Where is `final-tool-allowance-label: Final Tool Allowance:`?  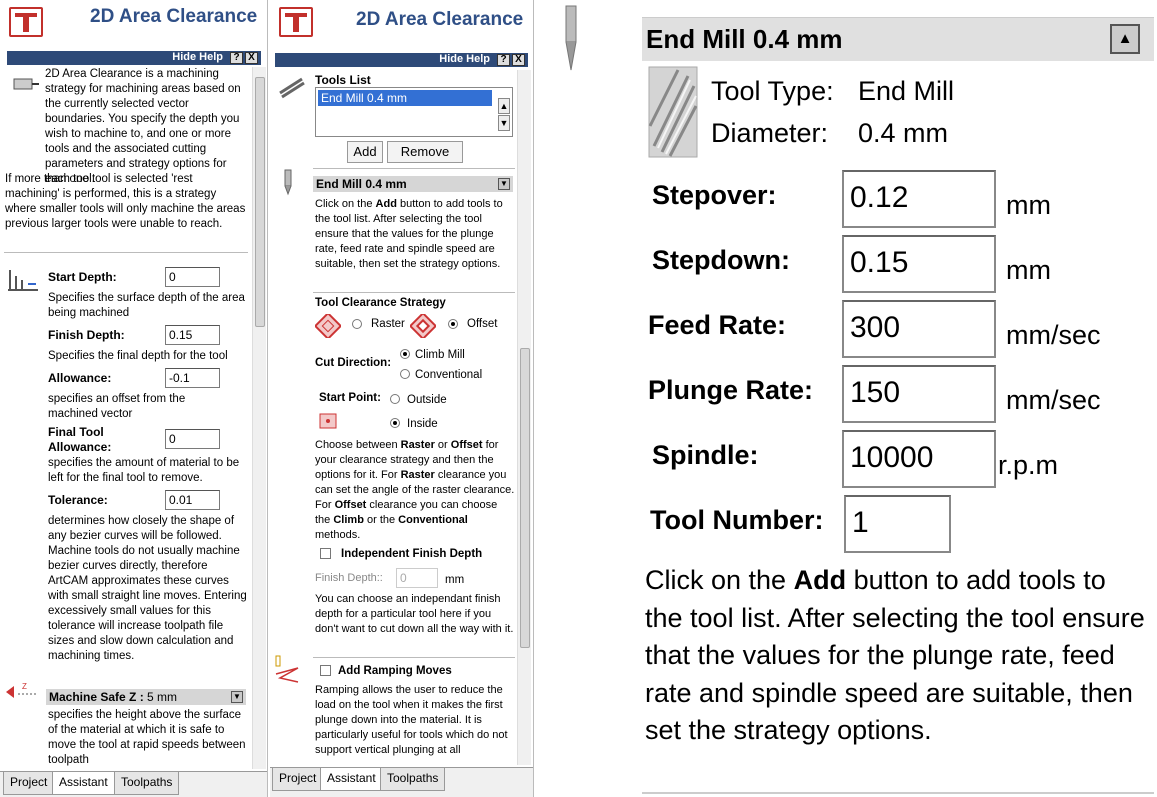 final-tool-allowance-label: Final Tool Allowance: is located at coordinates (80, 439).